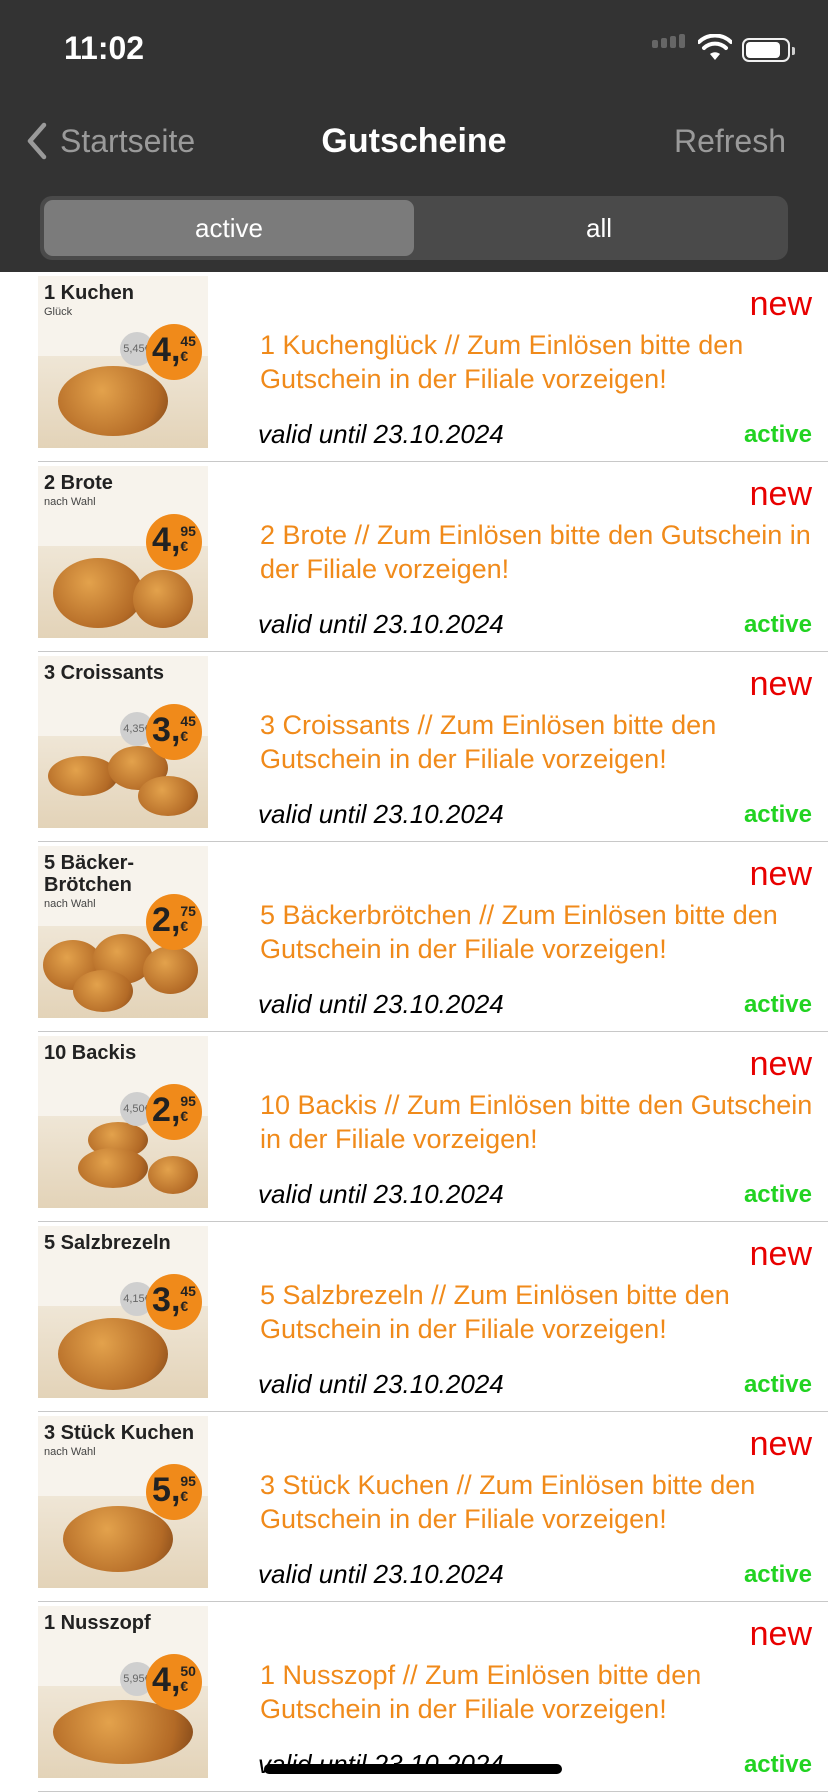 The height and width of the screenshot is (1792, 828). I want to click on price-badge: 4, 45 €, so click(174, 352).